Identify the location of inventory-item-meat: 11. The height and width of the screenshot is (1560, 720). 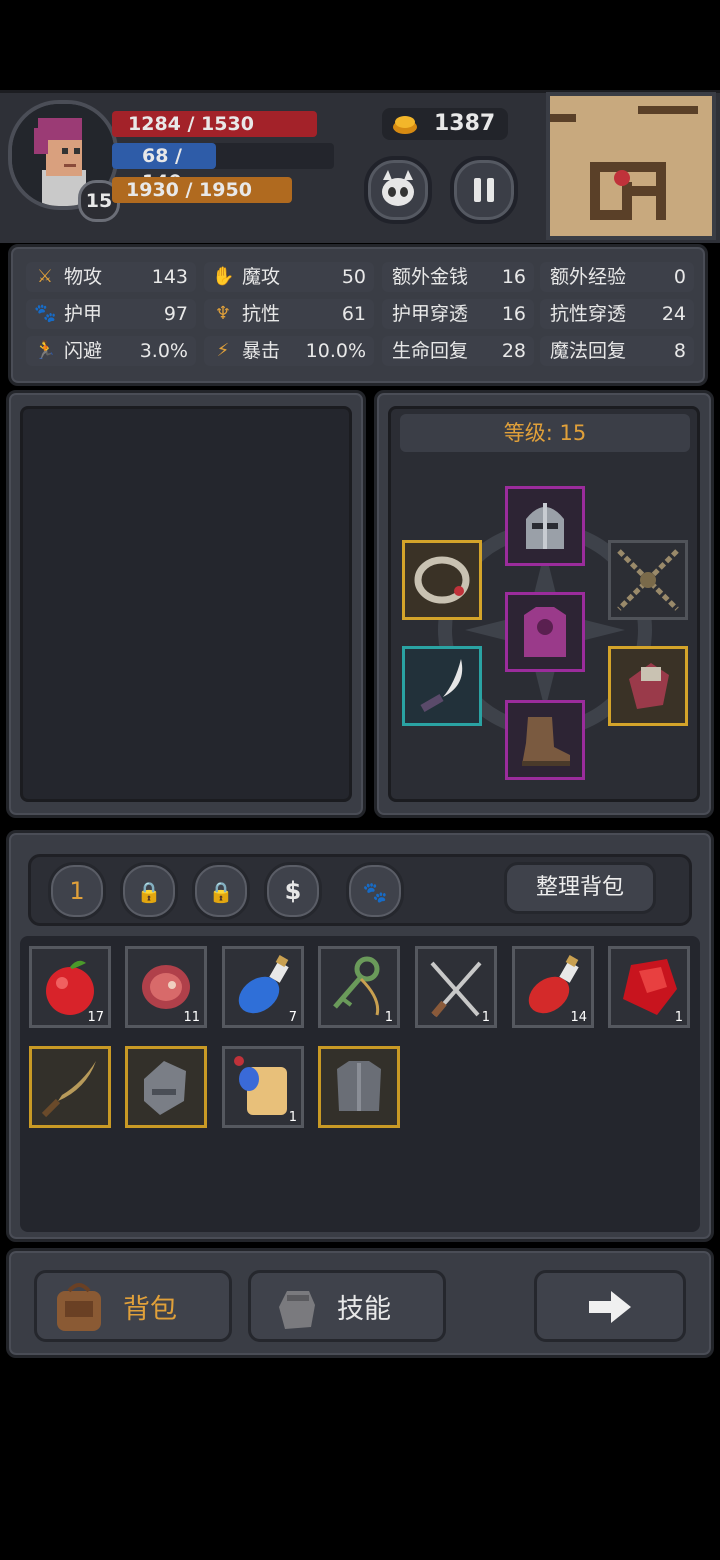
(166, 987).